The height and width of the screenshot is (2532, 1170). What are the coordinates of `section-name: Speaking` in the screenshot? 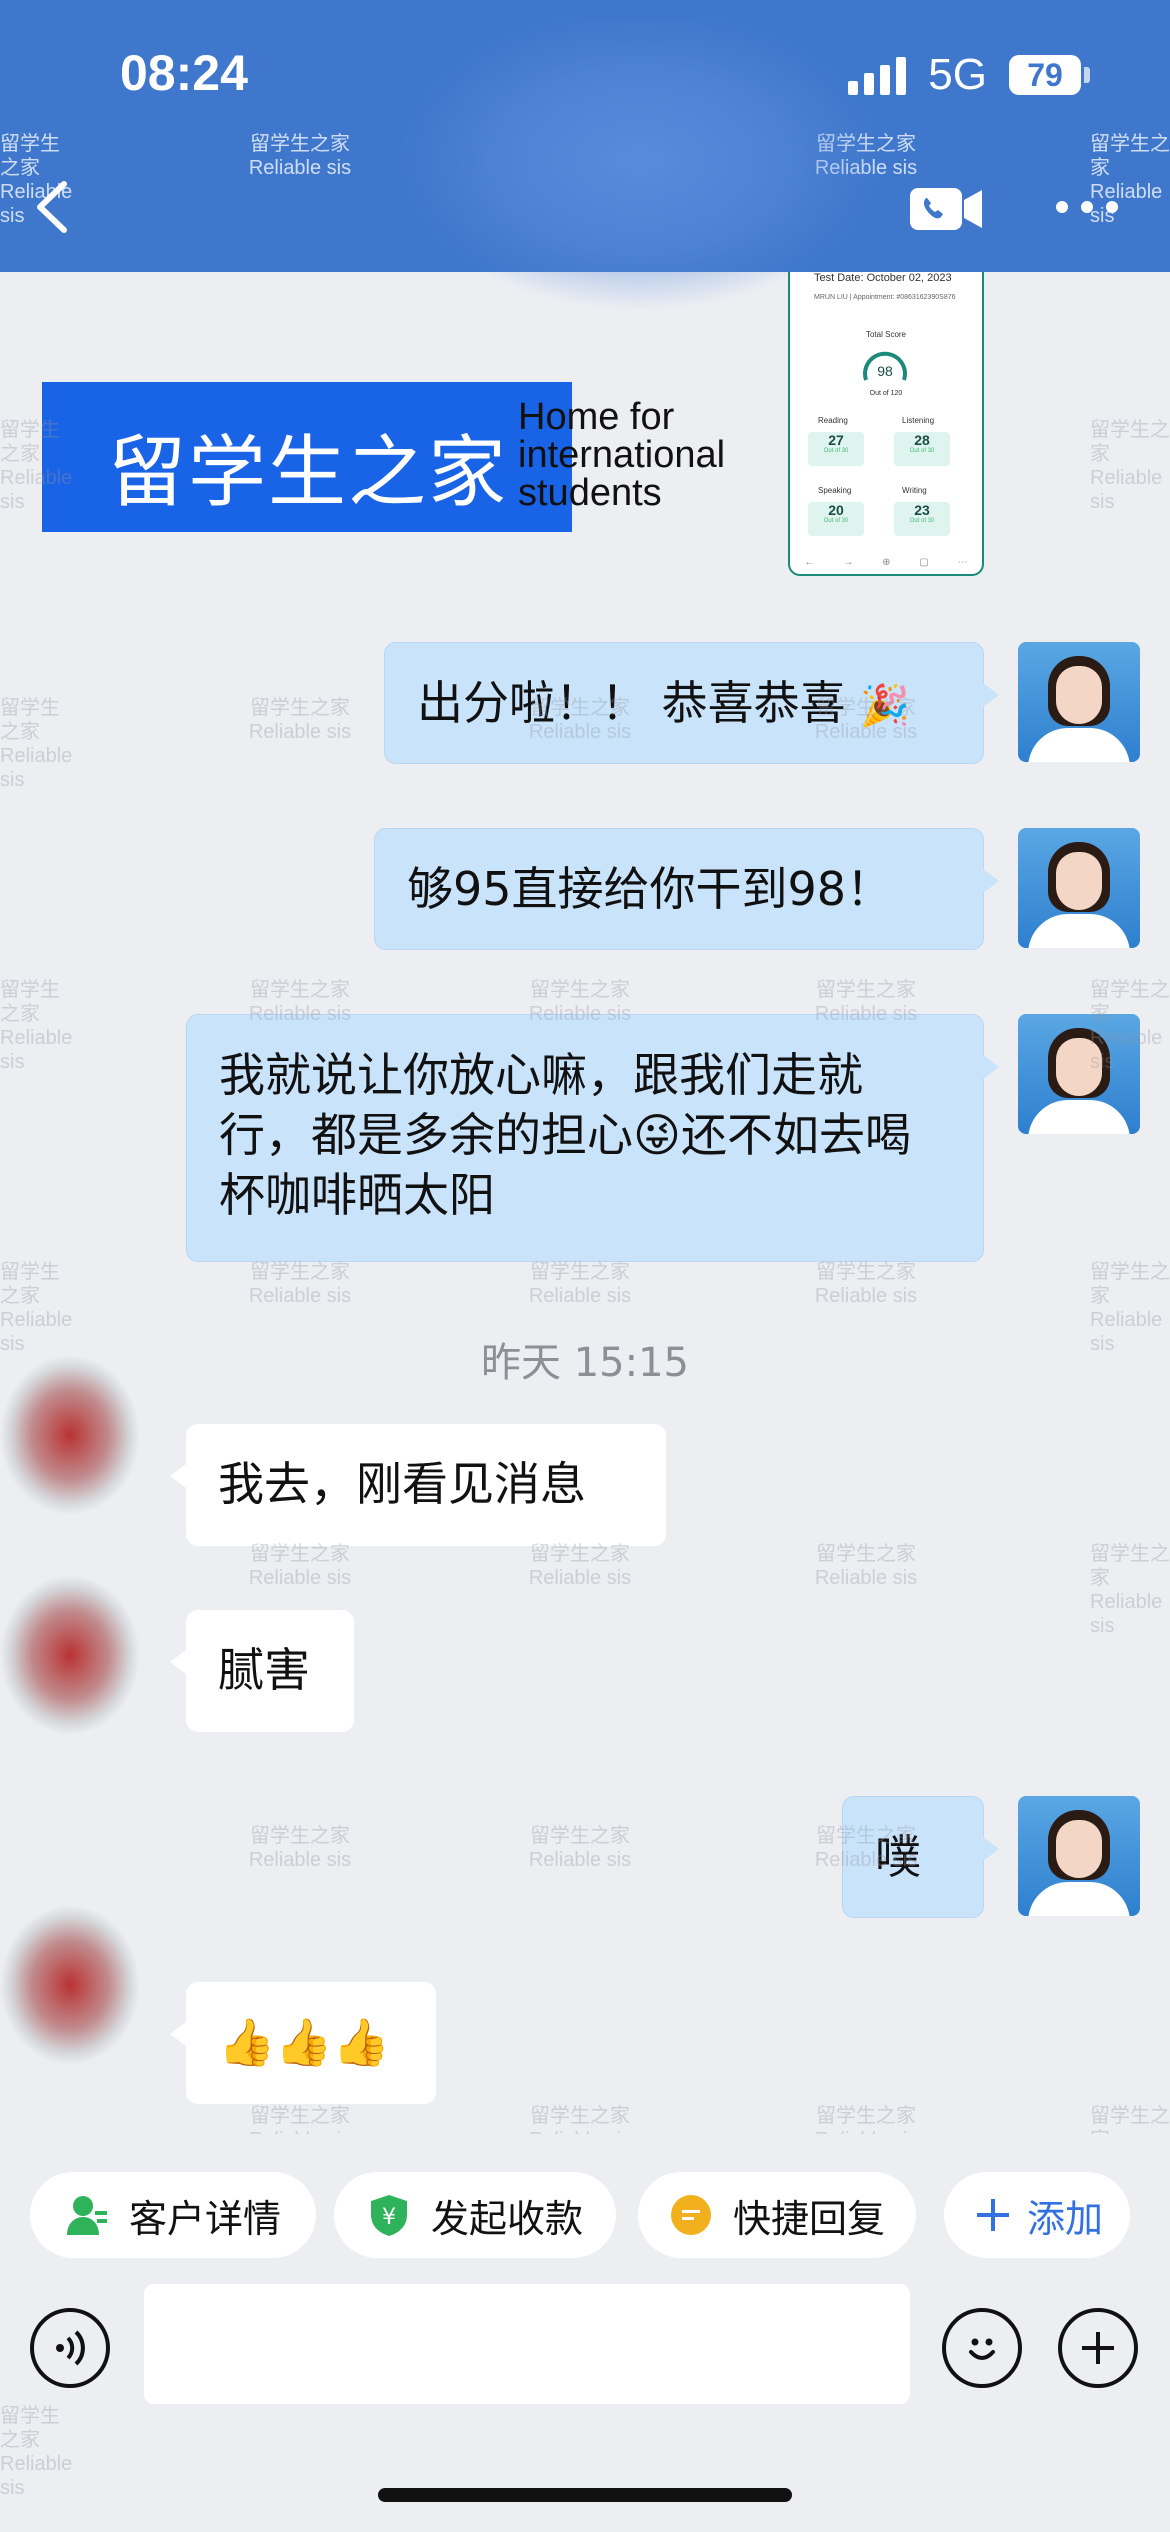 It's located at (835, 490).